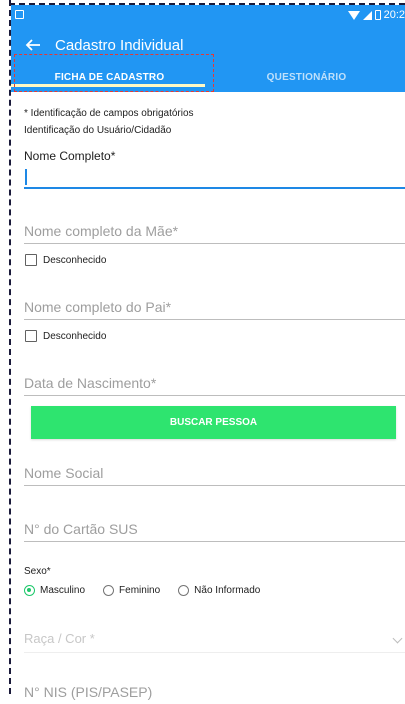 Image resolution: width=405 pixels, height=704 pixels. Describe the element at coordinates (367, 15) in the screenshot. I see `signal-icon` at that location.